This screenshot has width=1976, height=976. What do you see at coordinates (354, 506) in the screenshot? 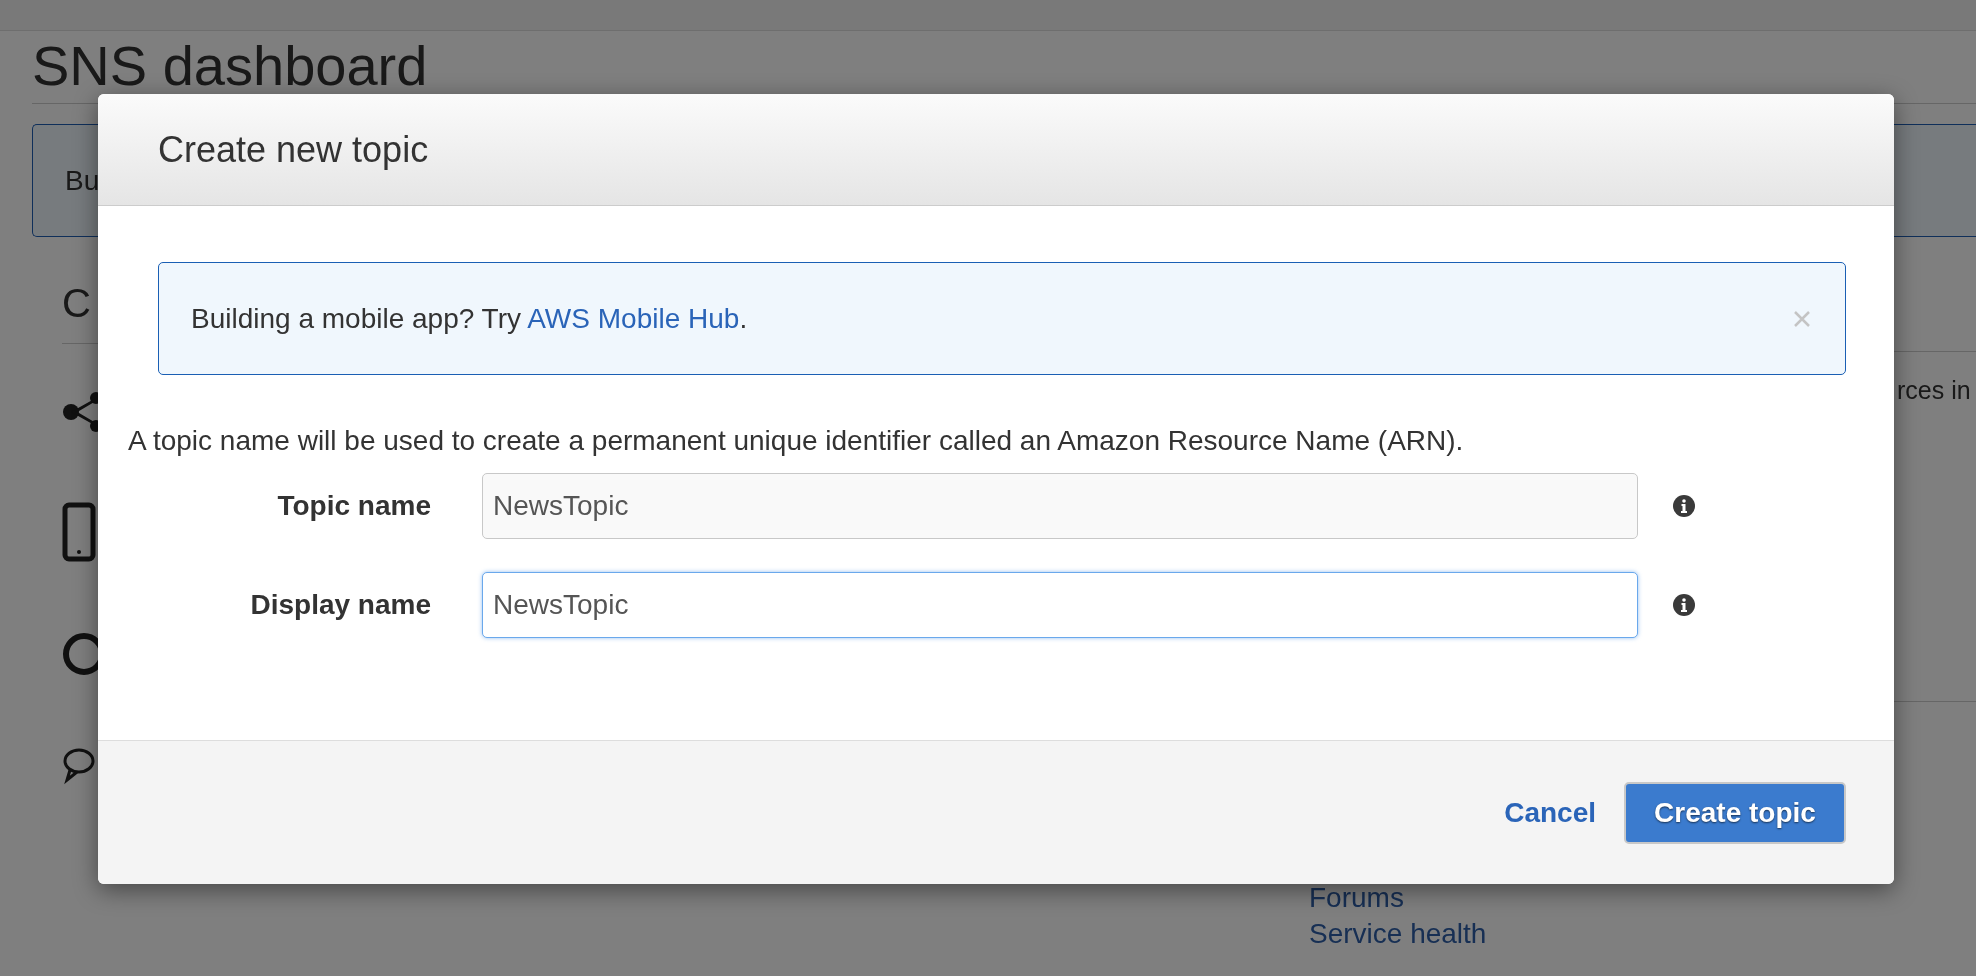
I see `field-label: Topic name` at bounding box center [354, 506].